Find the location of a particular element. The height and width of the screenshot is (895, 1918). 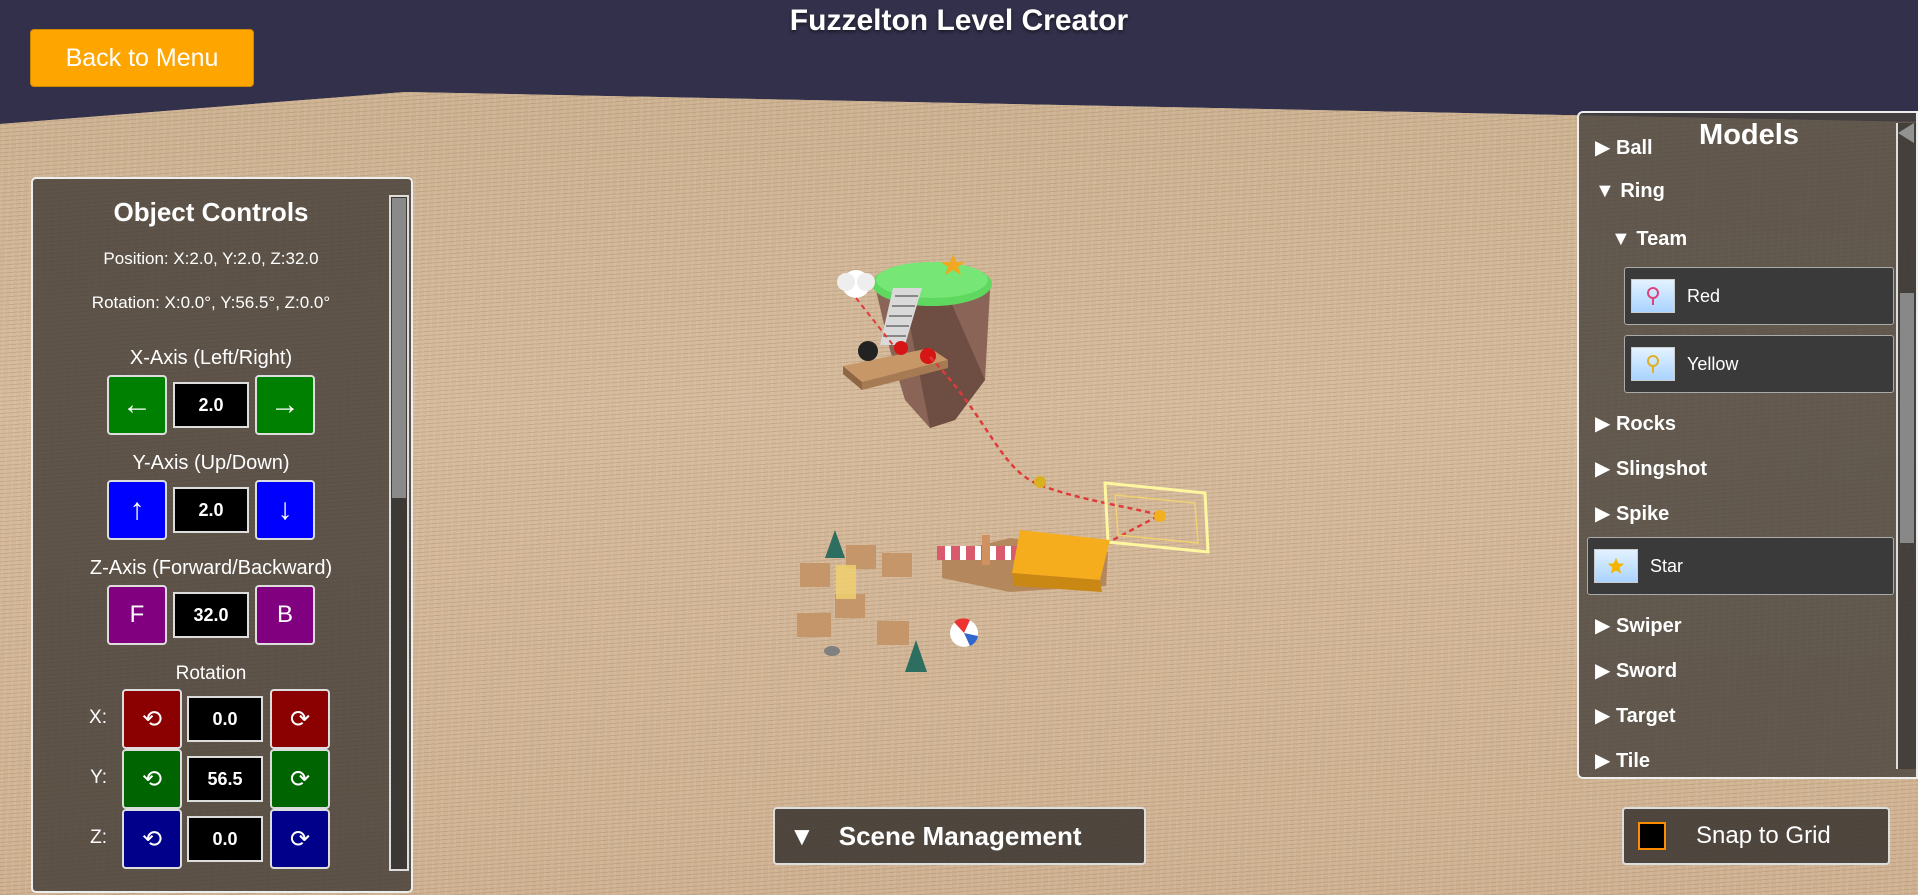

x-value-input: 2.0 is located at coordinates (211, 405).